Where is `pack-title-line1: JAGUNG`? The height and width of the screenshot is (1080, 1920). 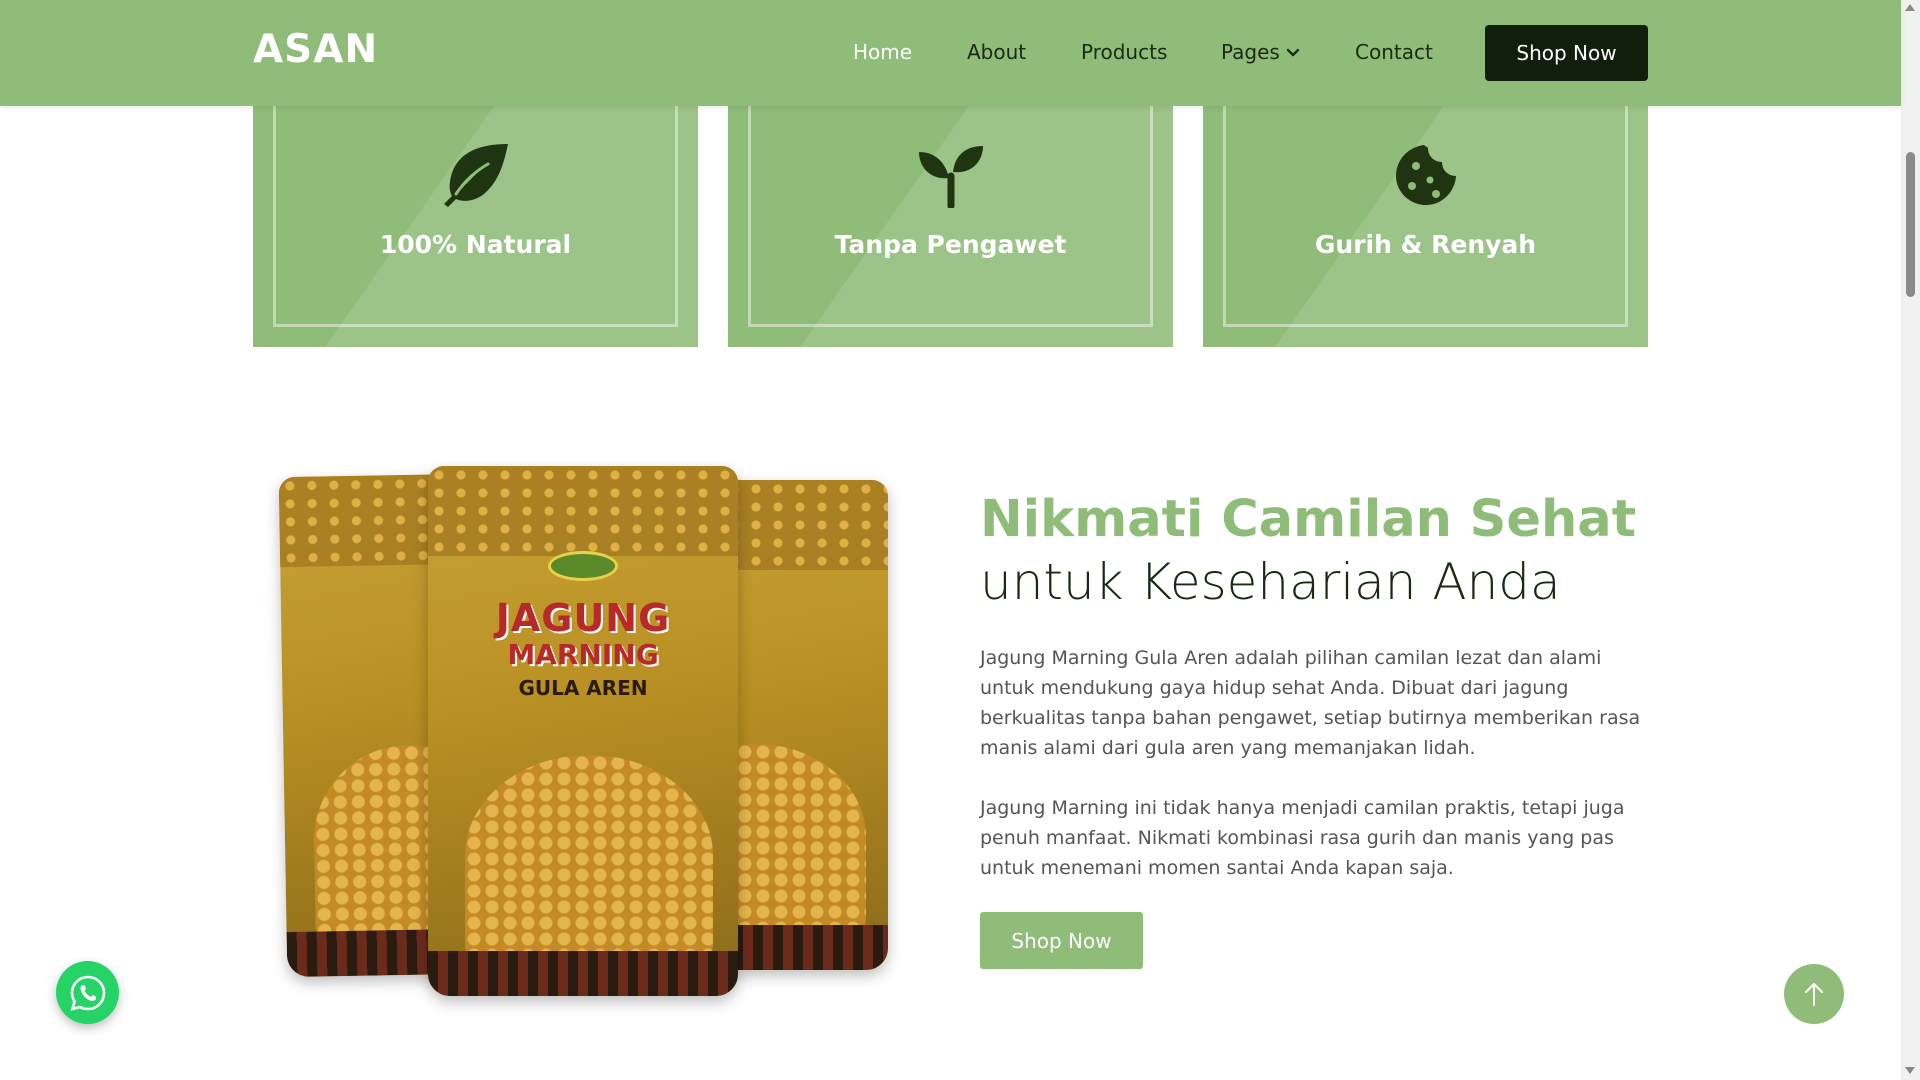 pack-title-line1: JAGUNG is located at coordinates (583, 618).